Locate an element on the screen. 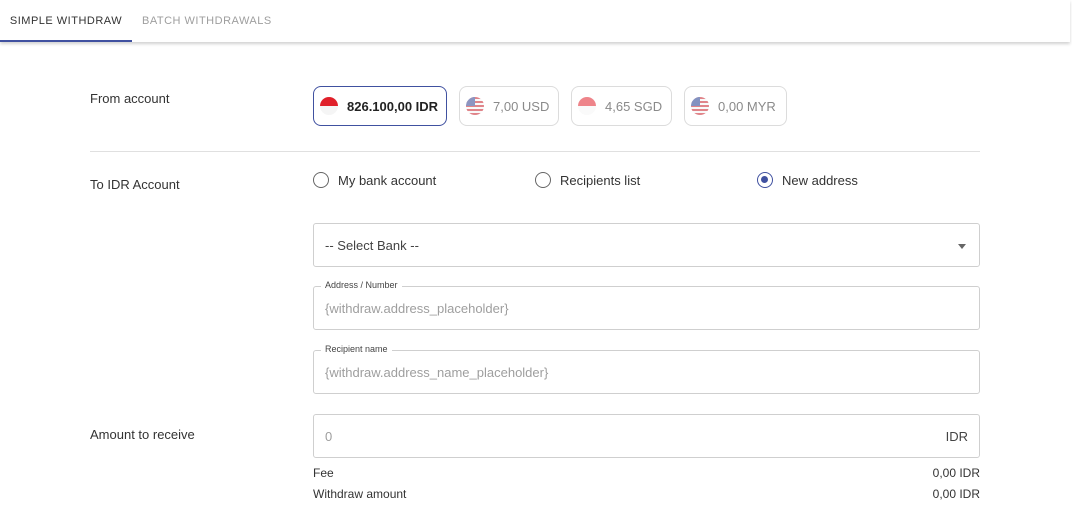  radio-label: Recipients list is located at coordinates (600, 180).